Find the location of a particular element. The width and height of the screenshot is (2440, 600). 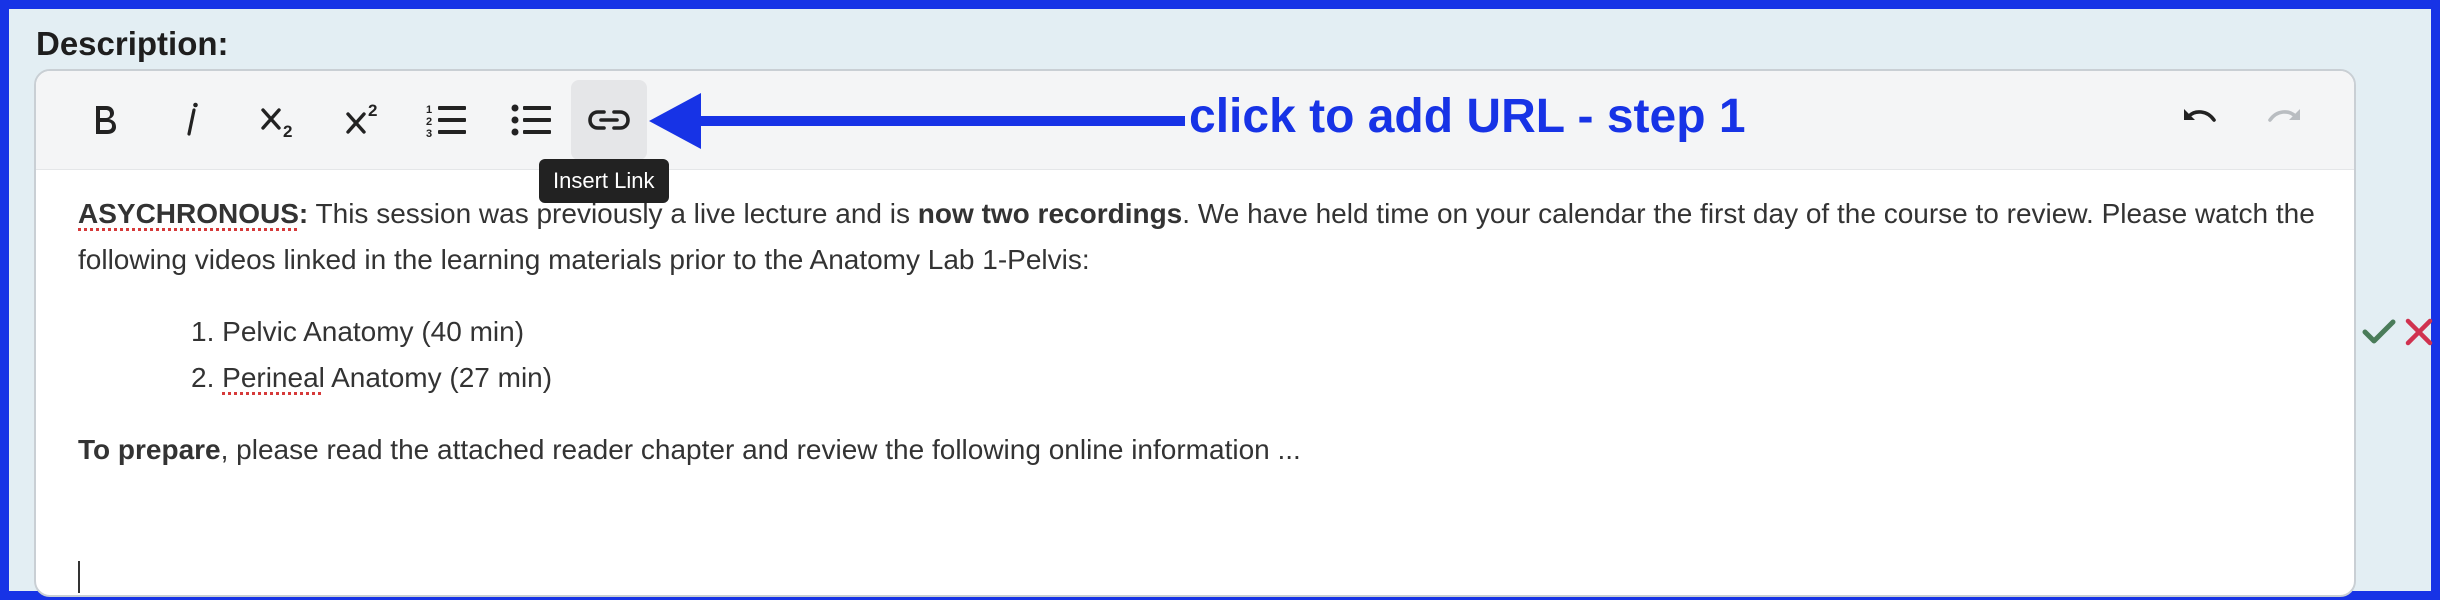

bulleted-list-button is located at coordinates (532, 120).